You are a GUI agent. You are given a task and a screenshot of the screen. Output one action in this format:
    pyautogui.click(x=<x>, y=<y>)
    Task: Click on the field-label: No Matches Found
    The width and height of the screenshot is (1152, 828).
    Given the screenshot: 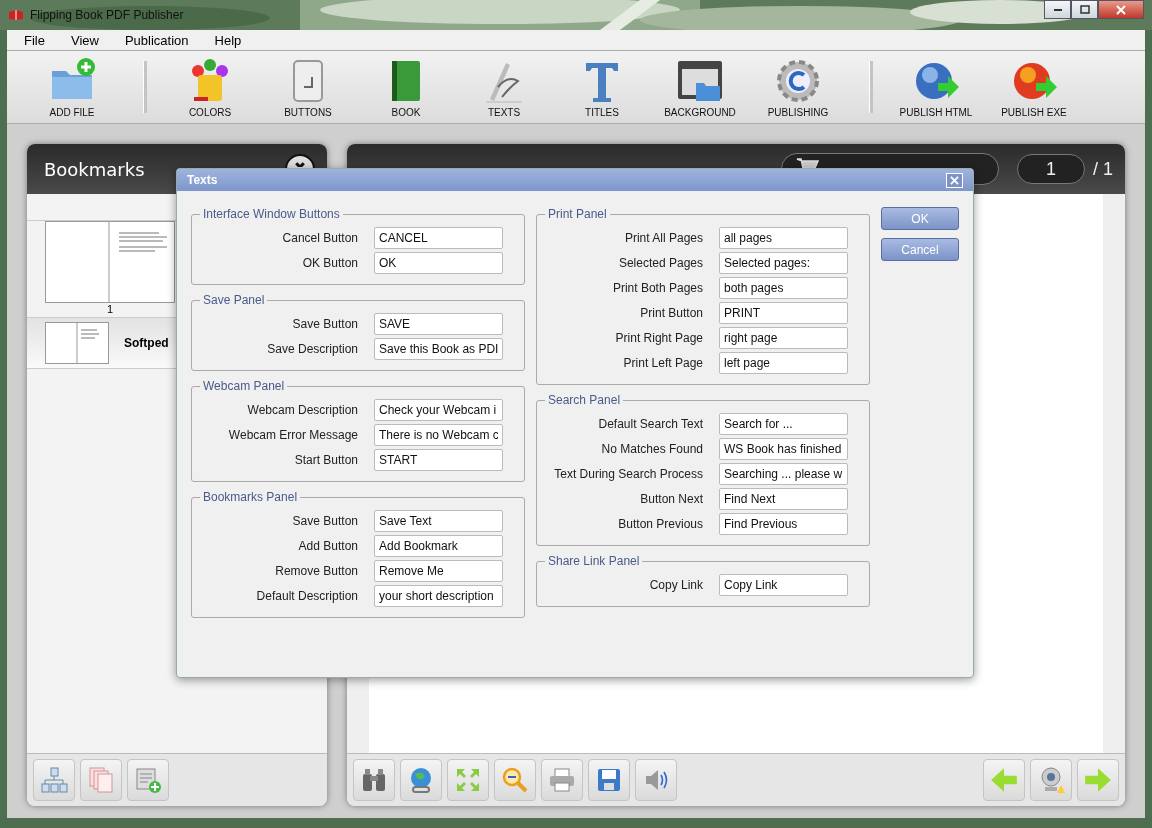 What is the action you would take?
    pyautogui.click(x=651, y=448)
    